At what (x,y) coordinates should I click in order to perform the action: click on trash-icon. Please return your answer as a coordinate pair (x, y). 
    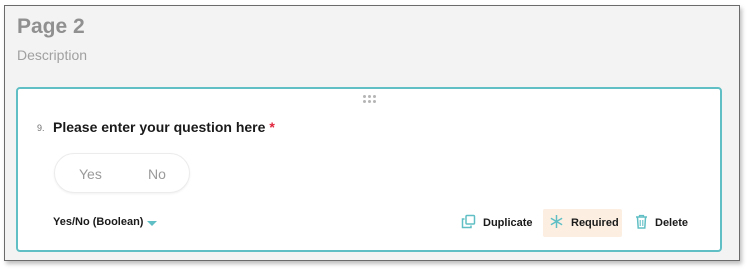
    Looking at the image, I should click on (641, 223).